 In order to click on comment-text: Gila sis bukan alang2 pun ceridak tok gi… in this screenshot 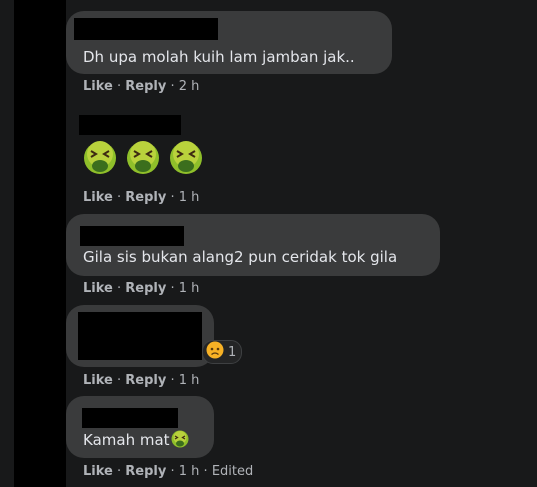, I will do `click(240, 257)`.